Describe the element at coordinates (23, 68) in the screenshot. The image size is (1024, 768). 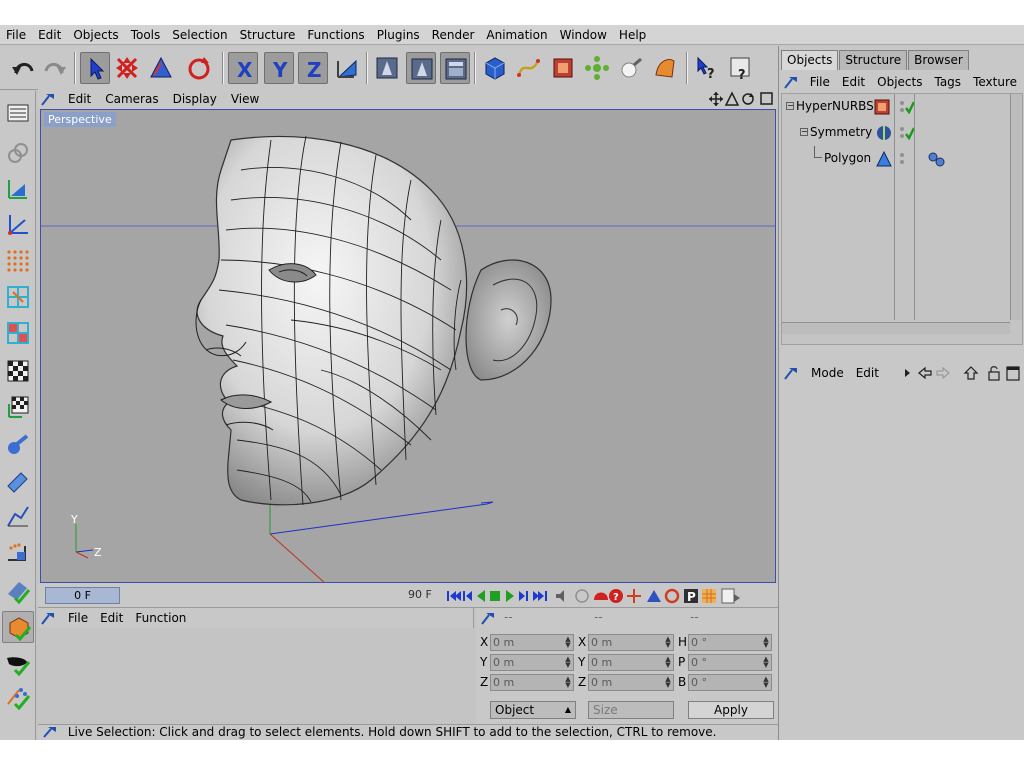
I see `undo-button` at that location.